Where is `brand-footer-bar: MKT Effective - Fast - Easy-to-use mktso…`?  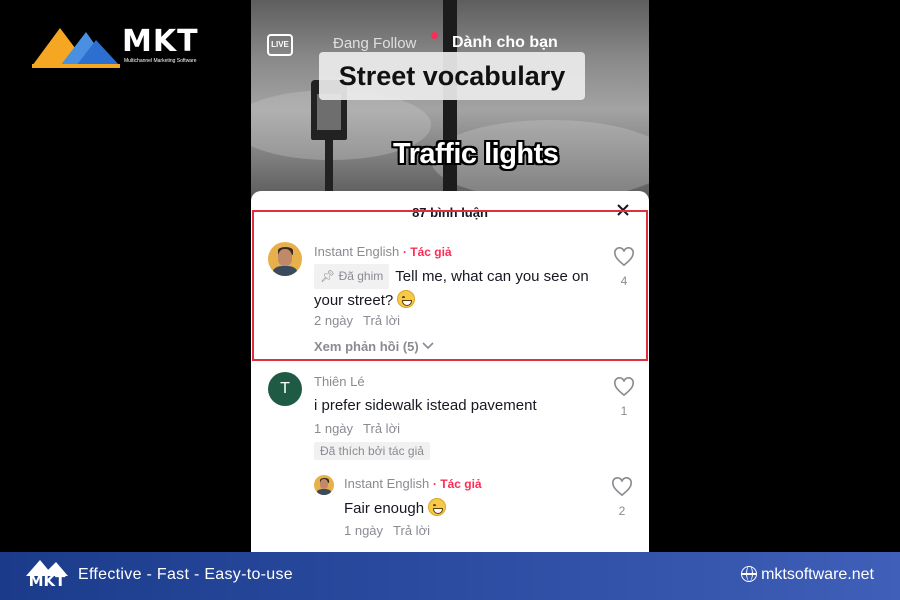
brand-footer-bar: MKT Effective - Fast - Easy-to-use mktso… is located at coordinates (450, 576).